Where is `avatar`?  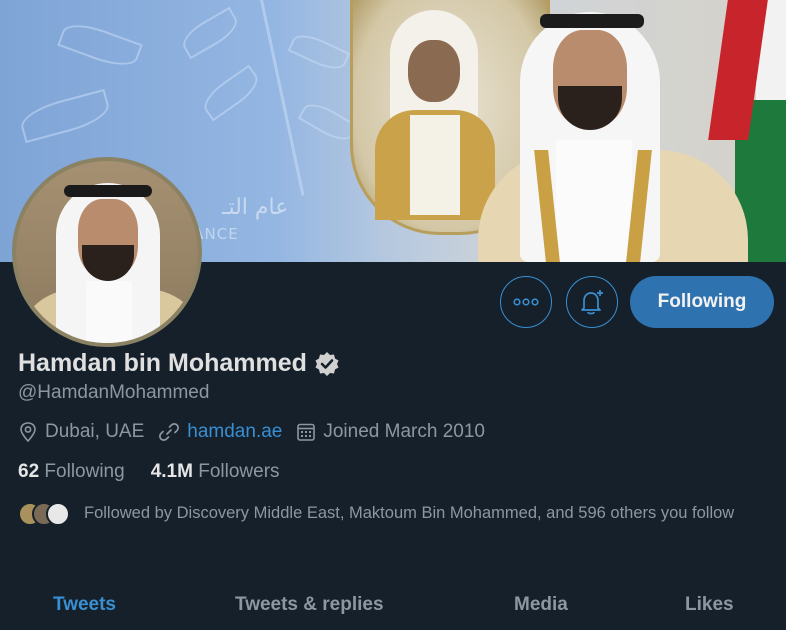 avatar is located at coordinates (58, 514).